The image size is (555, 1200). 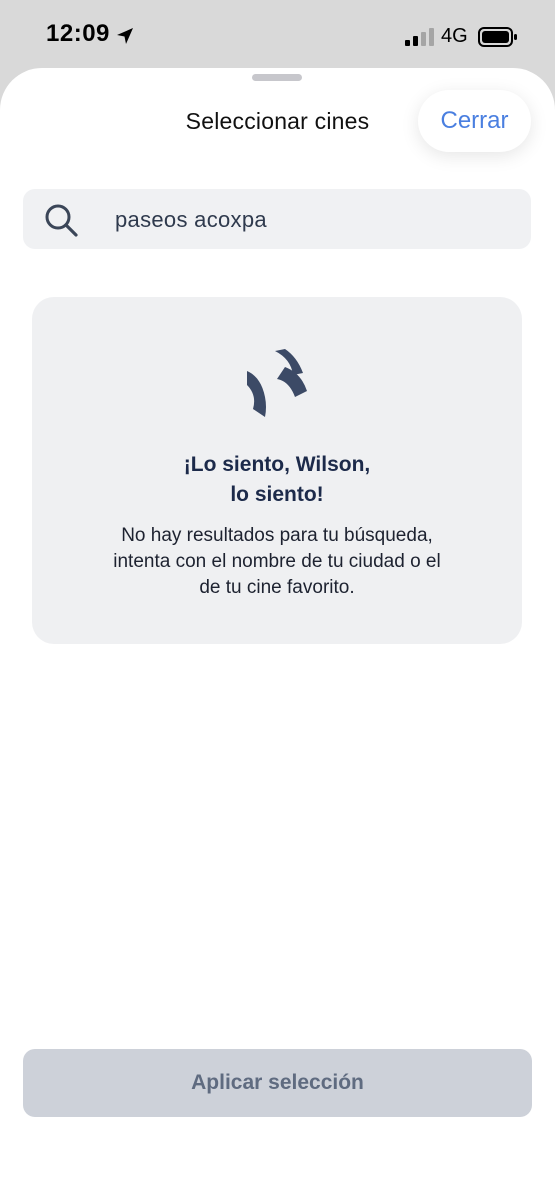 What do you see at coordinates (277, 77) in the screenshot?
I see `sheet-grabber` at bounding box center [277, 77].